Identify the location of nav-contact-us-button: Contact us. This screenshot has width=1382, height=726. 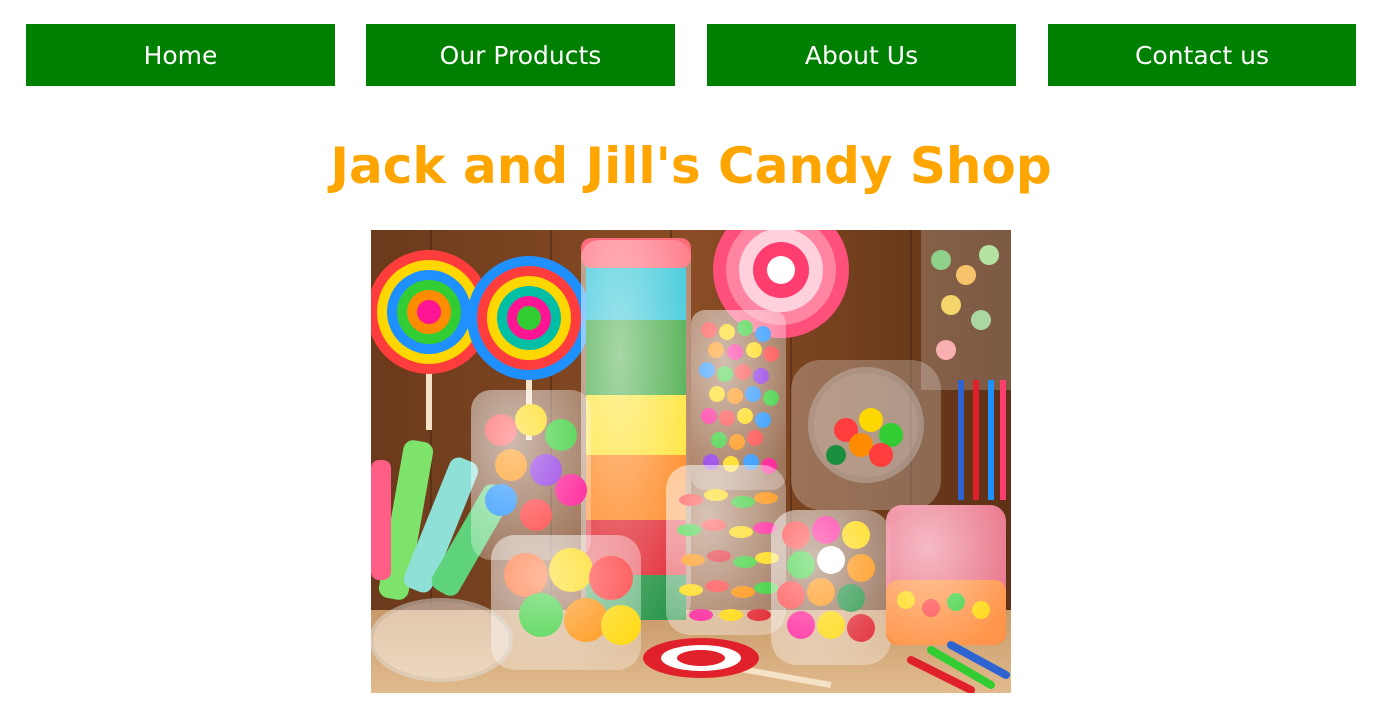
(1202, 55).